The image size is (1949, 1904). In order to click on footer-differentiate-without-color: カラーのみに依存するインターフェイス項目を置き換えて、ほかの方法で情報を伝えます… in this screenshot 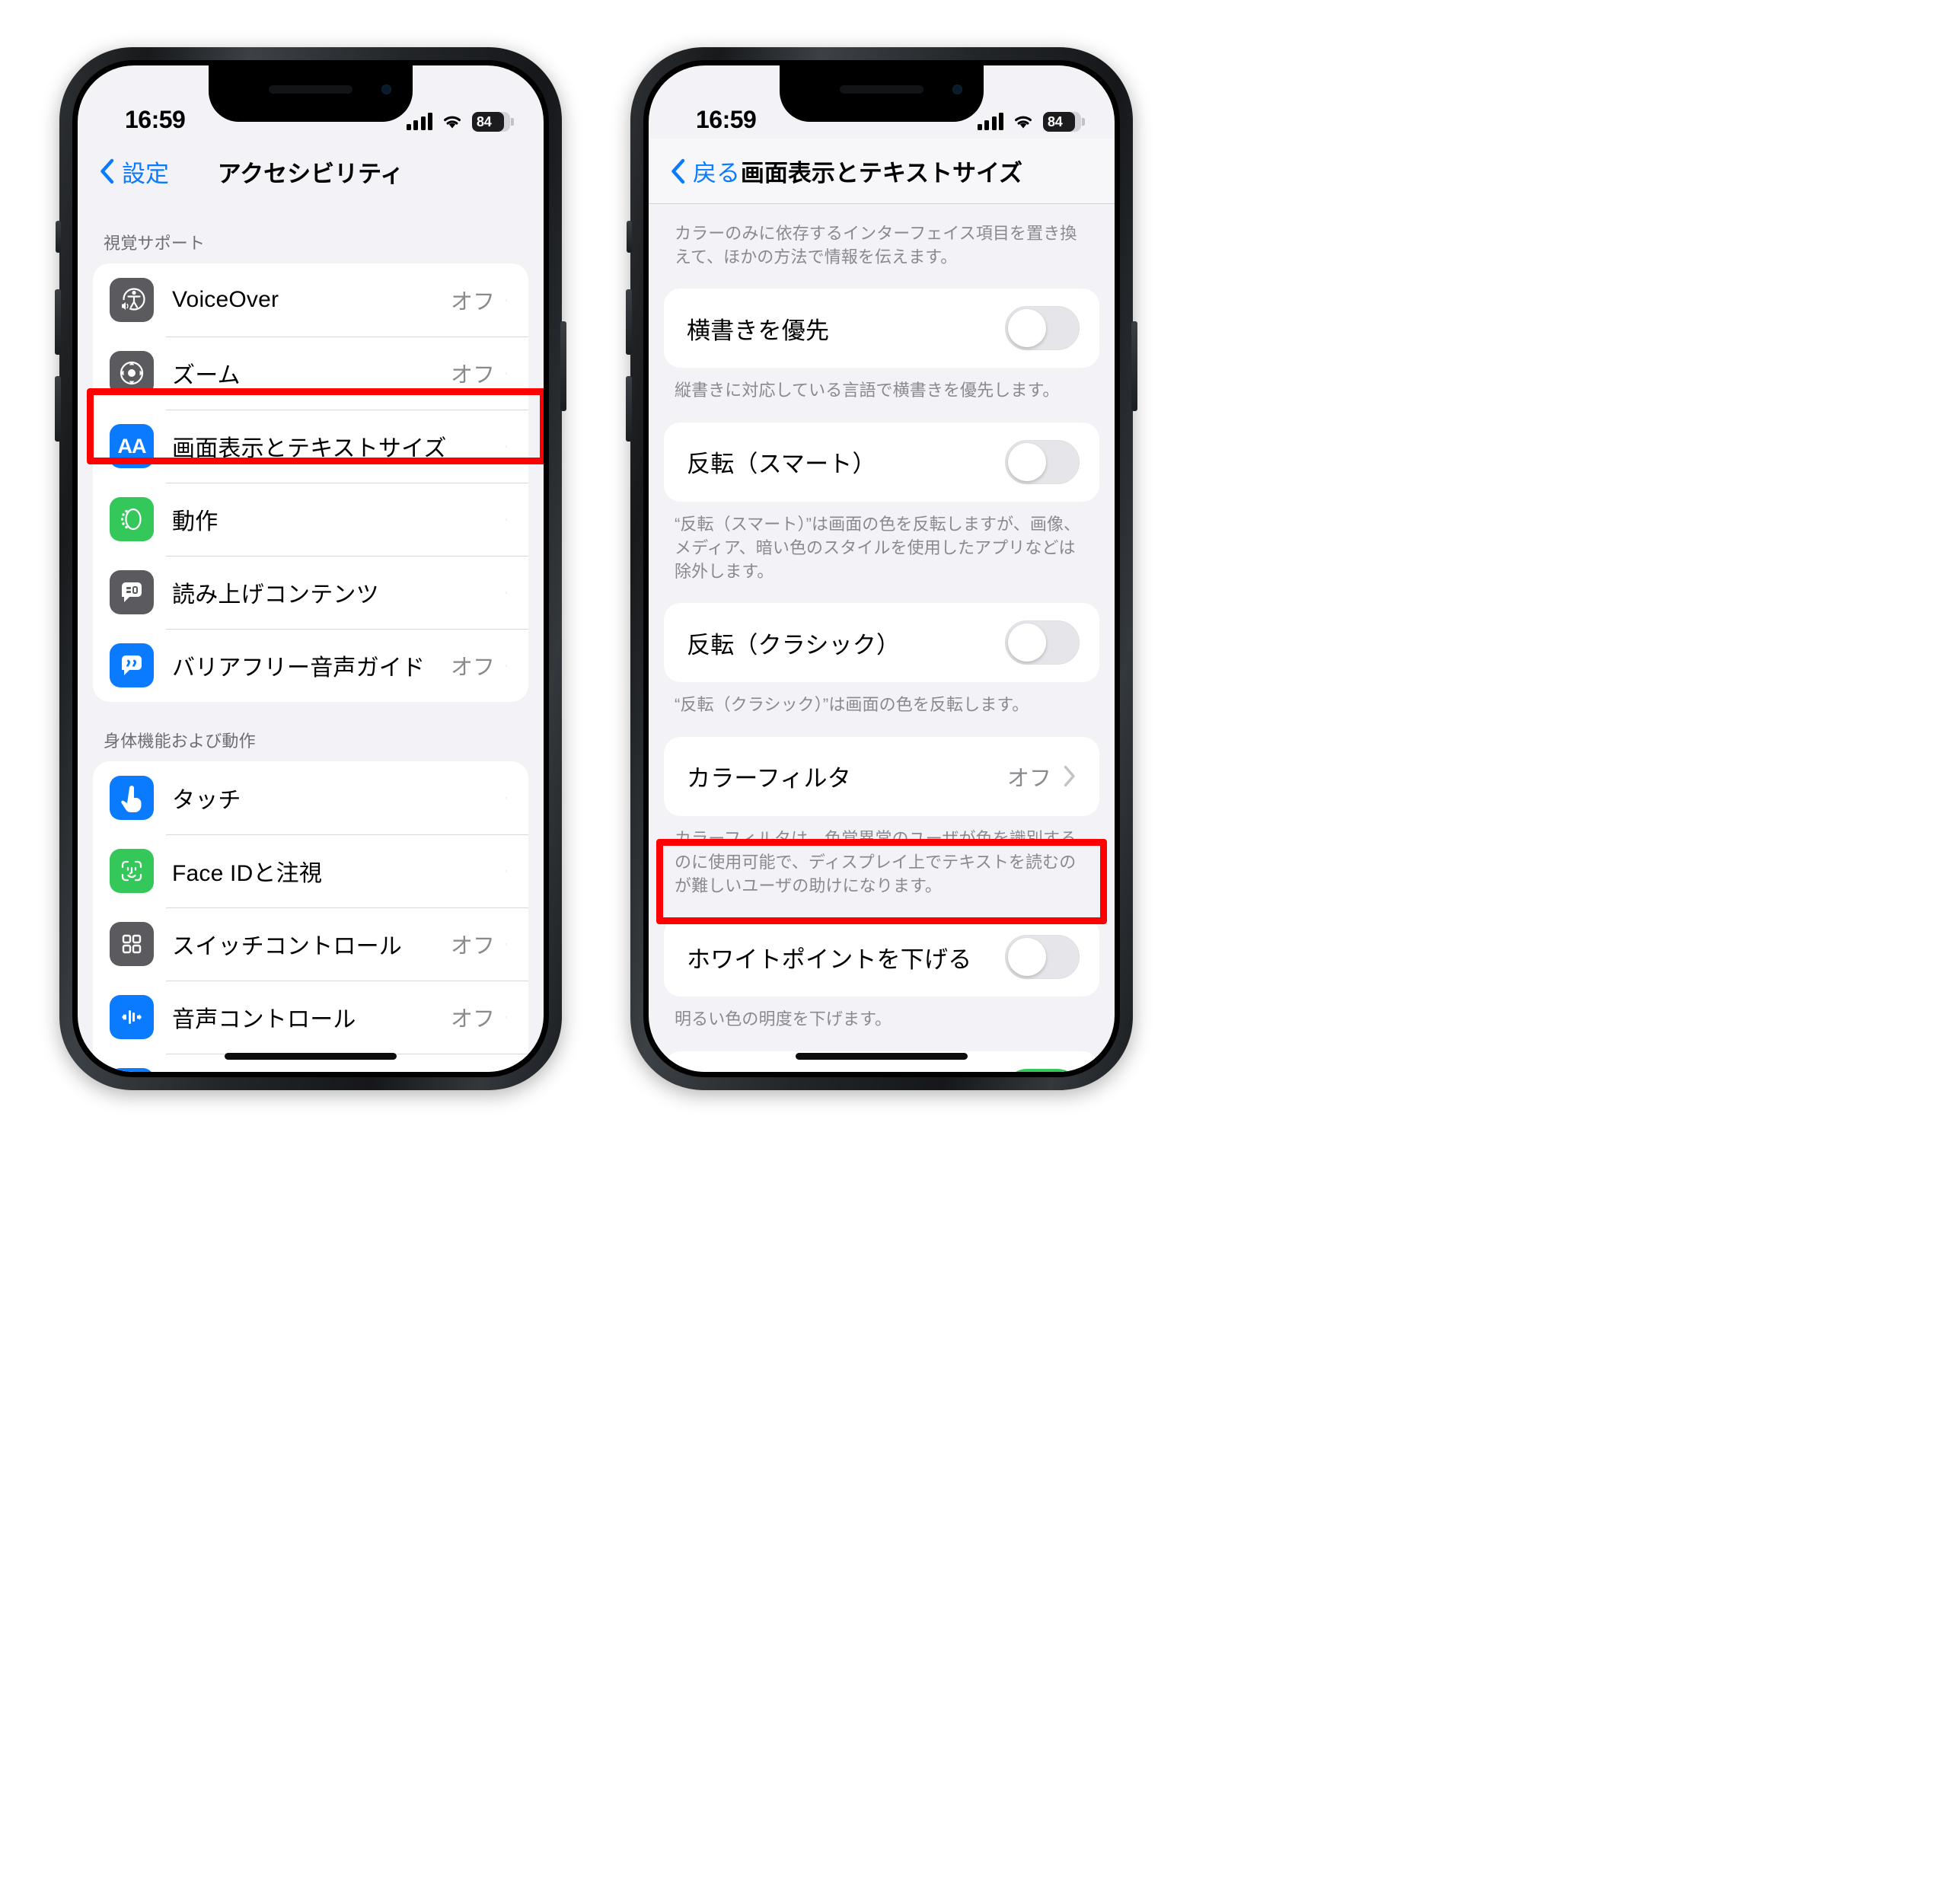, I will do `click(876, 246)`.